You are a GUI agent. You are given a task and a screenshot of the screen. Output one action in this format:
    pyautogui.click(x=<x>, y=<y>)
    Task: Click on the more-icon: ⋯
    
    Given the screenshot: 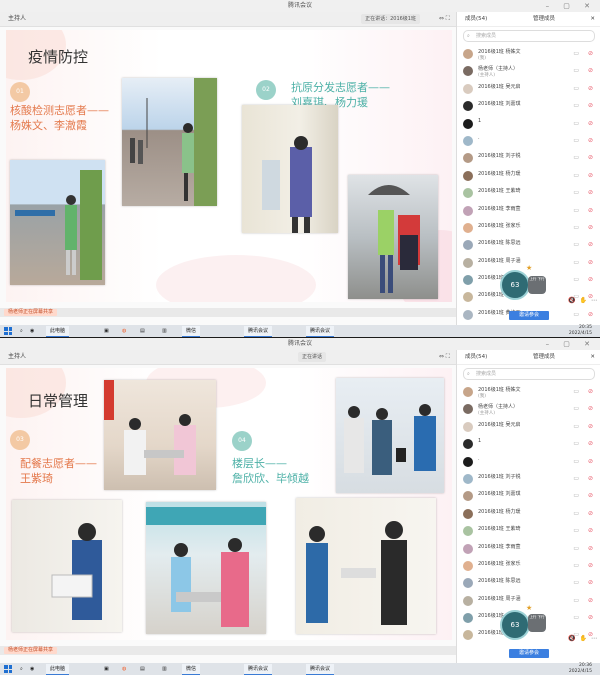 What is the action you would take?
    pyautogui.click(x=594, y=300)
    